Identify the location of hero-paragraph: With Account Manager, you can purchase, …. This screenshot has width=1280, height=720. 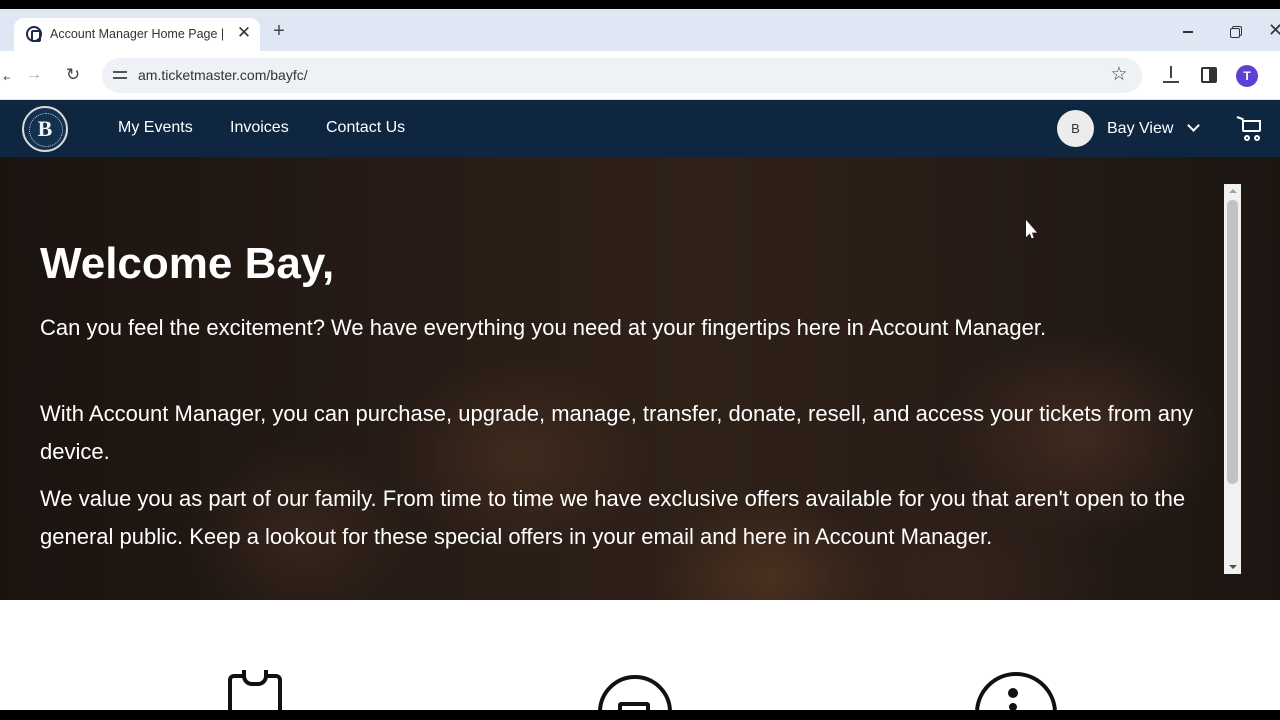
(617, 432).